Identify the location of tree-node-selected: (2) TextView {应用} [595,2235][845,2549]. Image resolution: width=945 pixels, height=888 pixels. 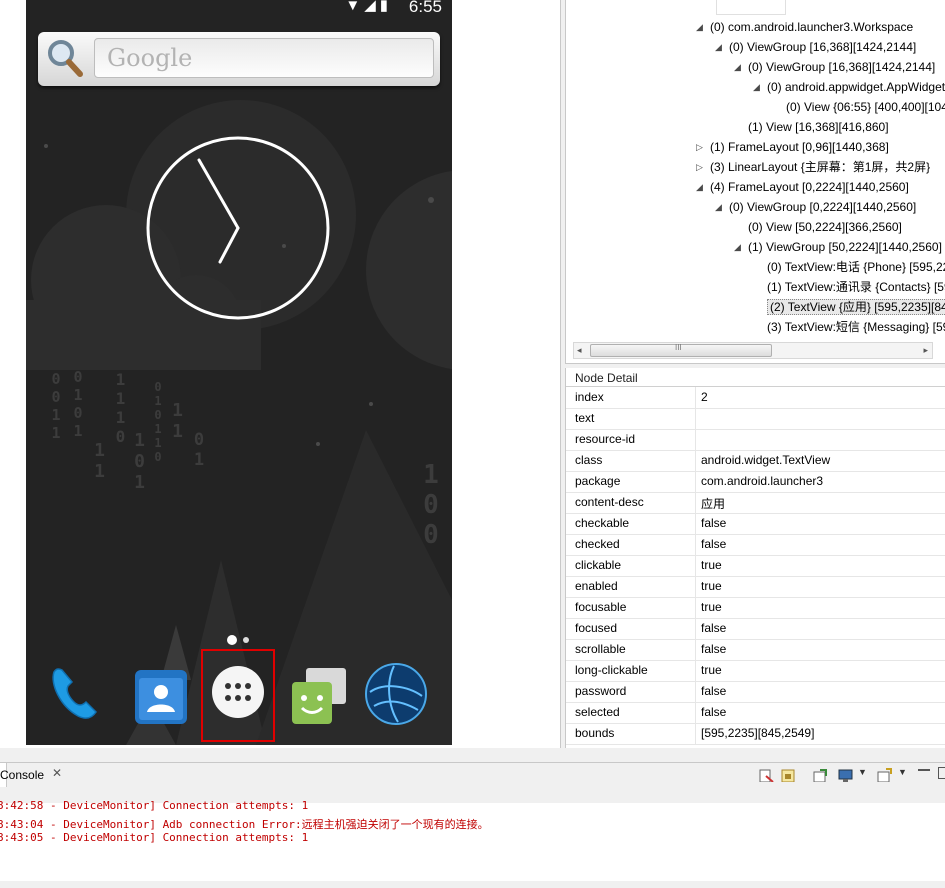
(849, 307).